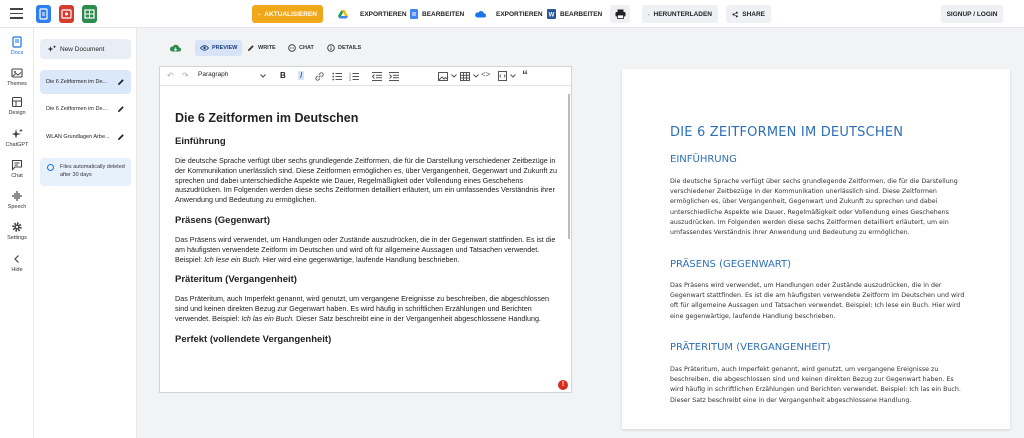 This screenshot has width=1024, height=438. I want to click on table-icon, so click(465, 76).